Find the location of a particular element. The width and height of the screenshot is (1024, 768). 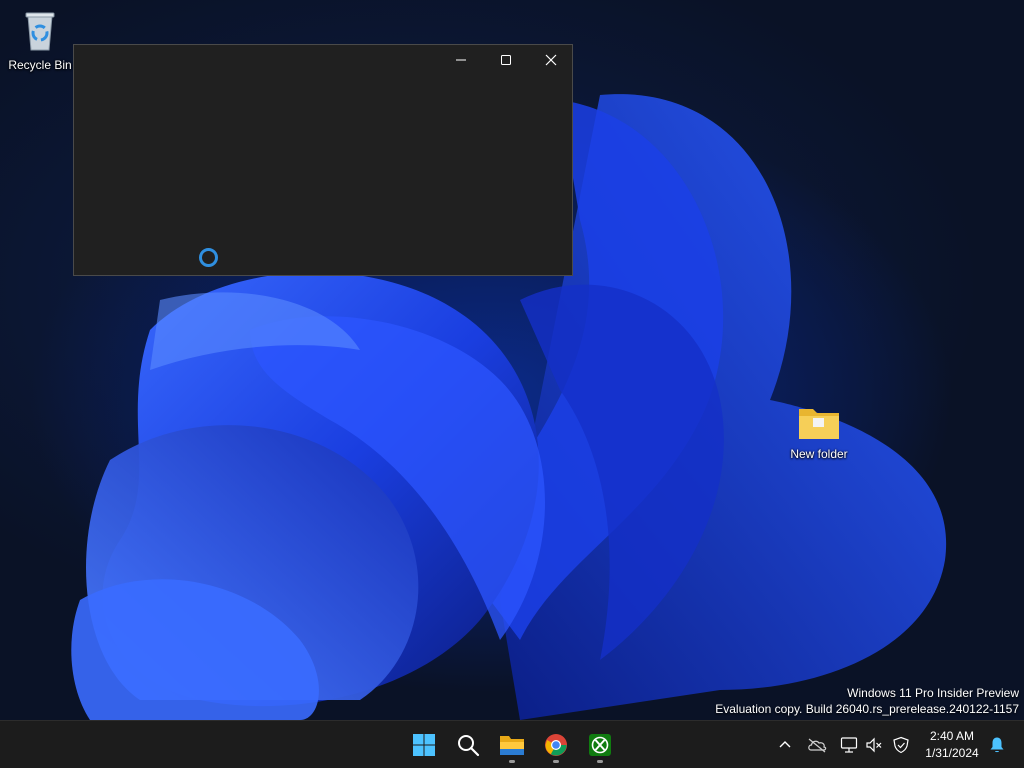

app-window is located at coordinates (323, 160).